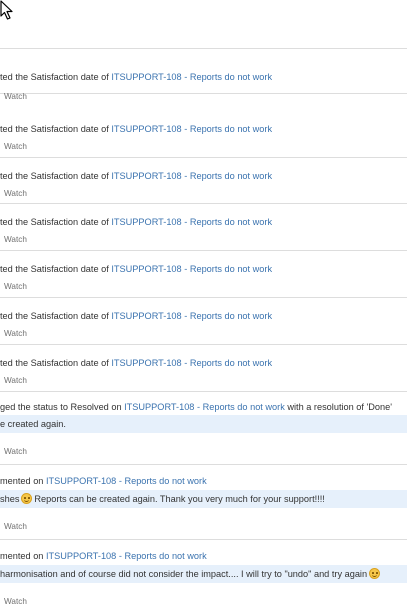 This screenshot has height=607, width=407. What do you see at coordinates (10, 499) in the screenshot?
I see `comment-text: shes` at bounding box center [10, 499].